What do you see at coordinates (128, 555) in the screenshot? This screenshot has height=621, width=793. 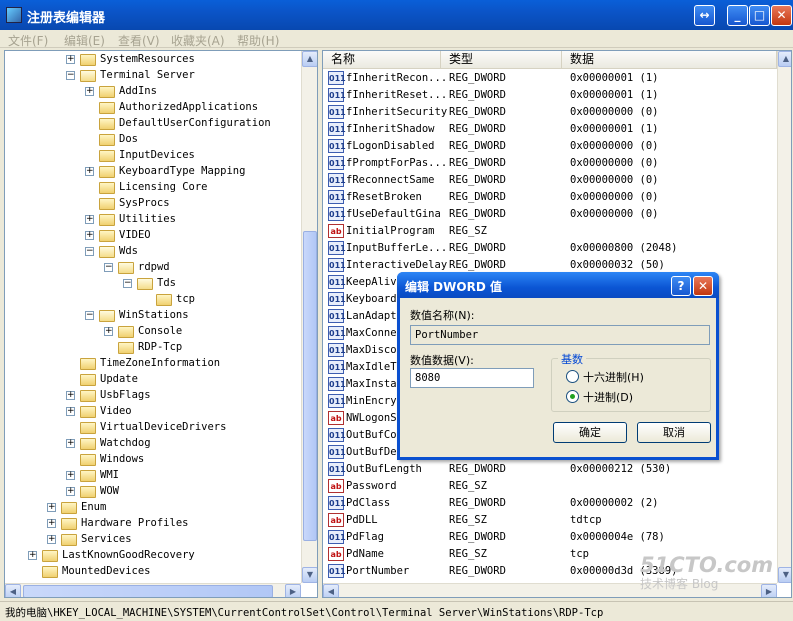 I see `tree-item-label: LastKnownGoodRecovery` at bounding box center [128, 555].